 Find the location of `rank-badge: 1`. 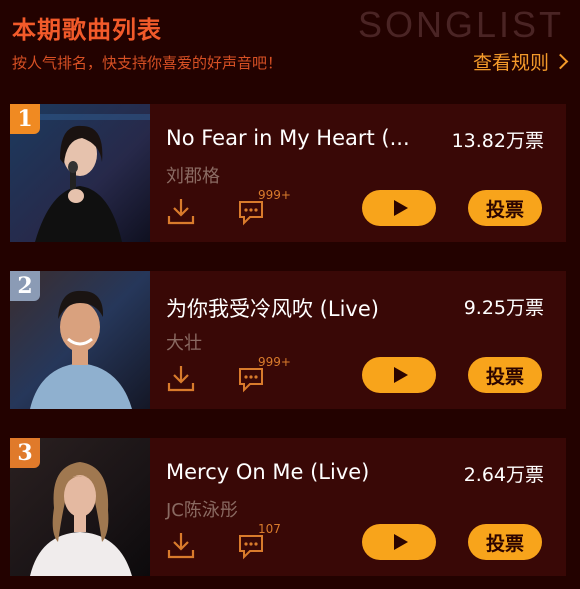

rank-badge: 1 is located at coordinates (25, 119).